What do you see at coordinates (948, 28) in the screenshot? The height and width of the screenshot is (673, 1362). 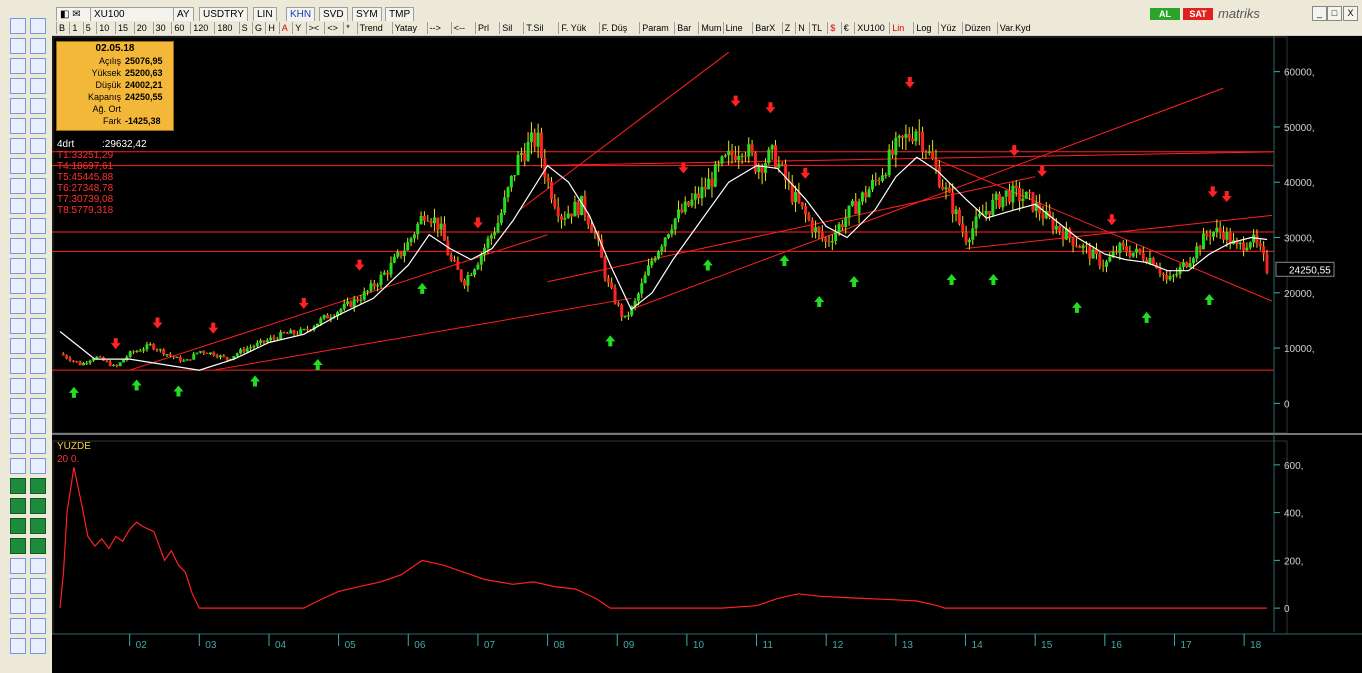 I see `toolbar-item: Yüz` at bounding box center [948, 28].